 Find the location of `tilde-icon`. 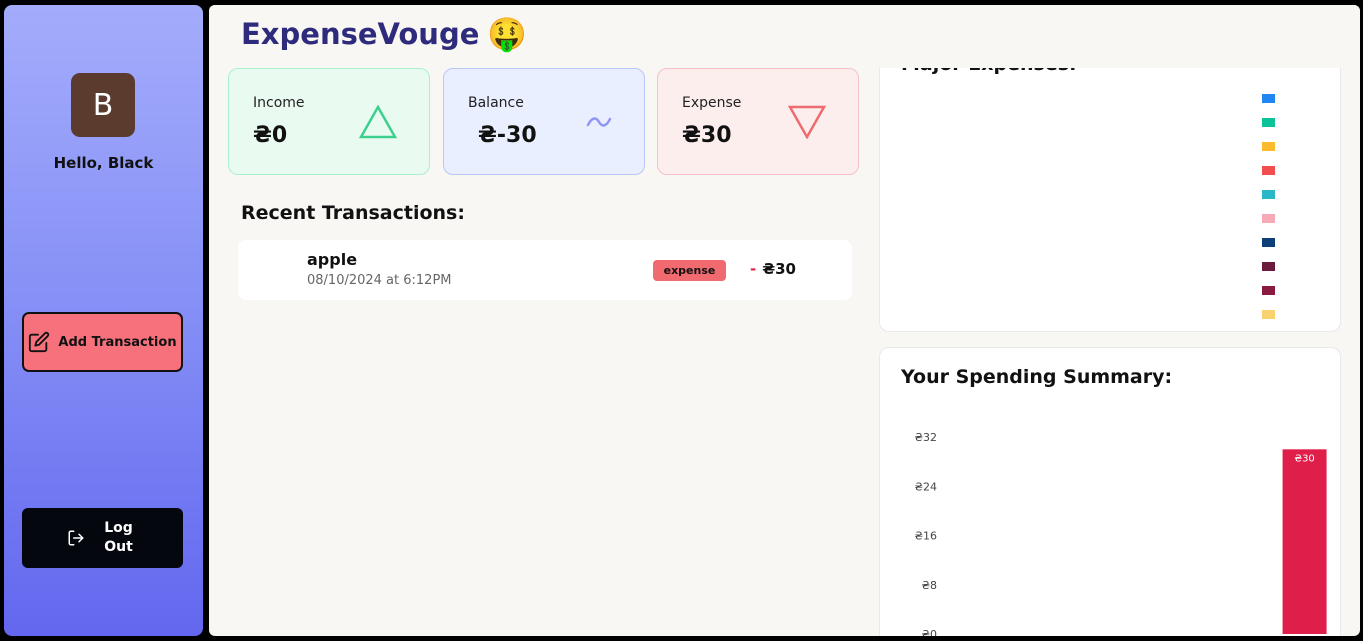

tilde-icon is located at coordinates (599, 122).